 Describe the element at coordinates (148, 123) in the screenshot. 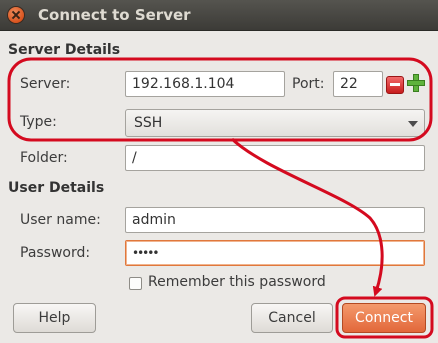

I see `type-selected-value: SSH` at that location.